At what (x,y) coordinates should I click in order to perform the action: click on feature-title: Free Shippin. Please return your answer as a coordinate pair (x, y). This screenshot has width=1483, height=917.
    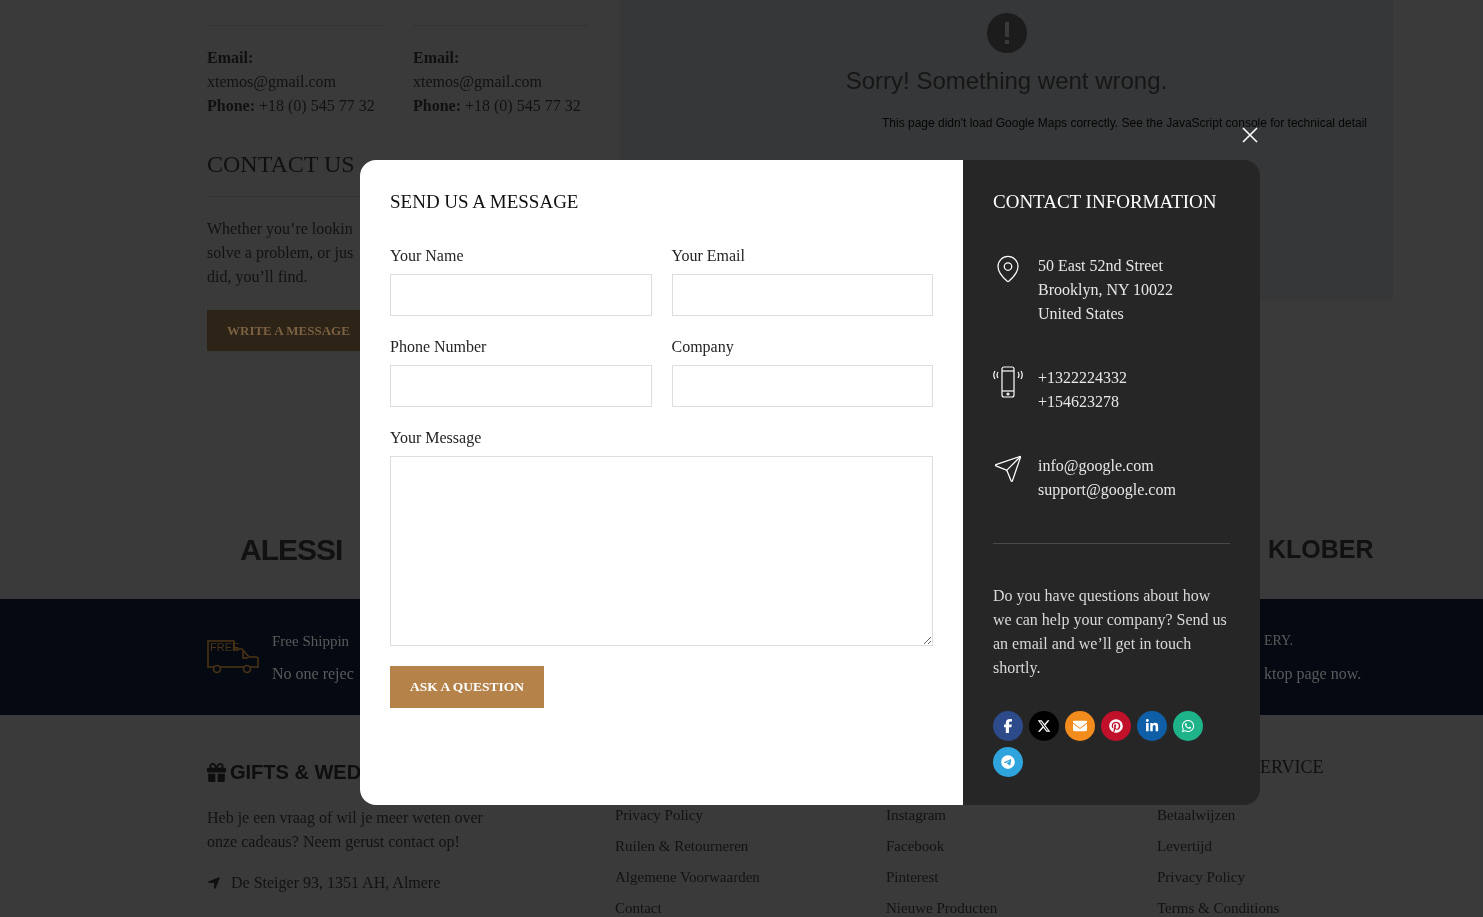
    Looking at the image, I should click on (311, 641).